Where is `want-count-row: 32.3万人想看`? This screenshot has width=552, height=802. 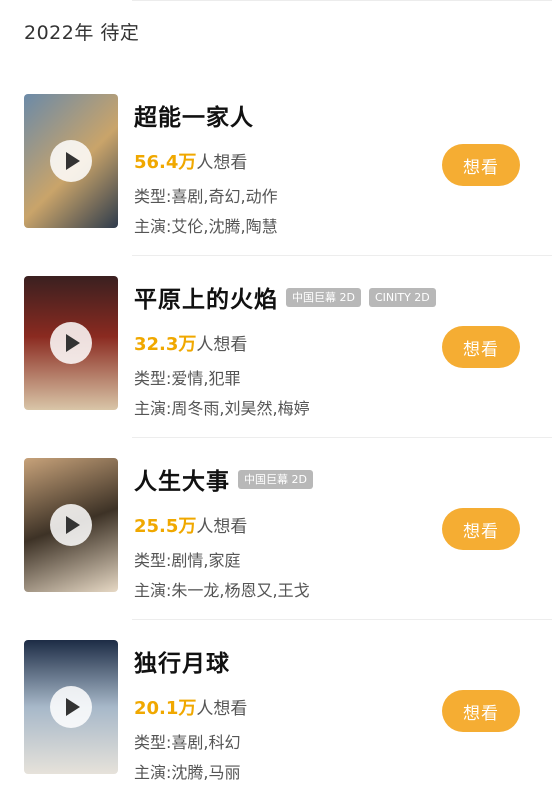
want-count-row: 32.3万人想看 is located at coordinates (190, 343).